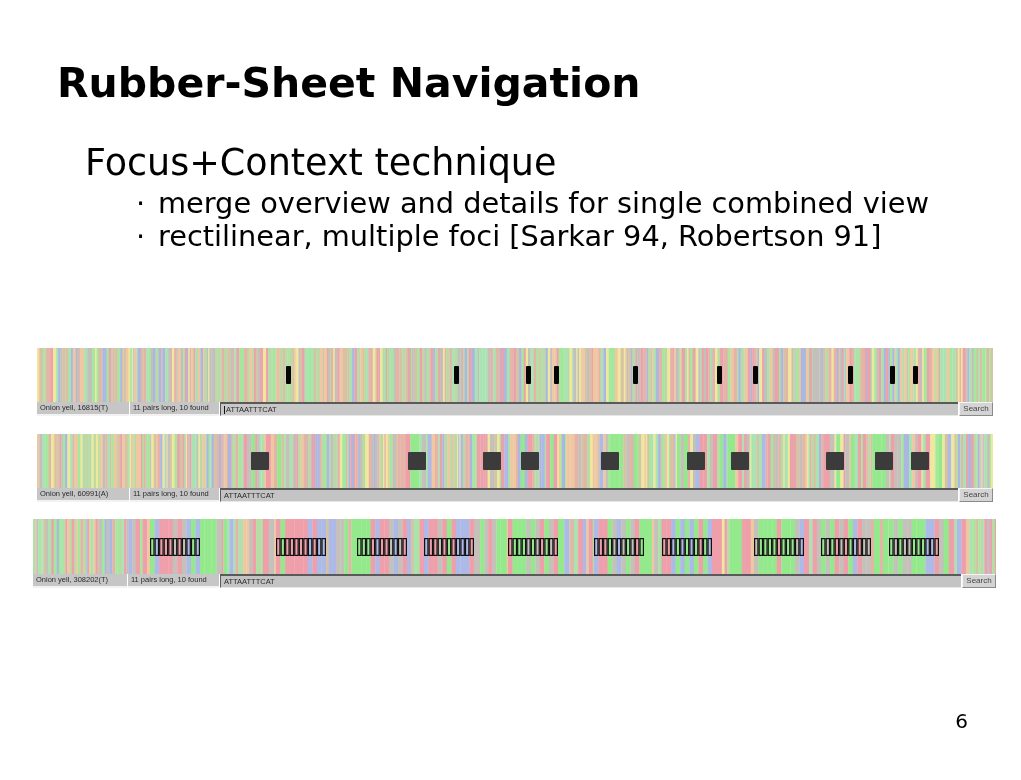 The height and width of the screenshot is (780, 1021). Describe the element at coordinates (961, 721) in the screenshot. I see `page-number: 6` at that location.